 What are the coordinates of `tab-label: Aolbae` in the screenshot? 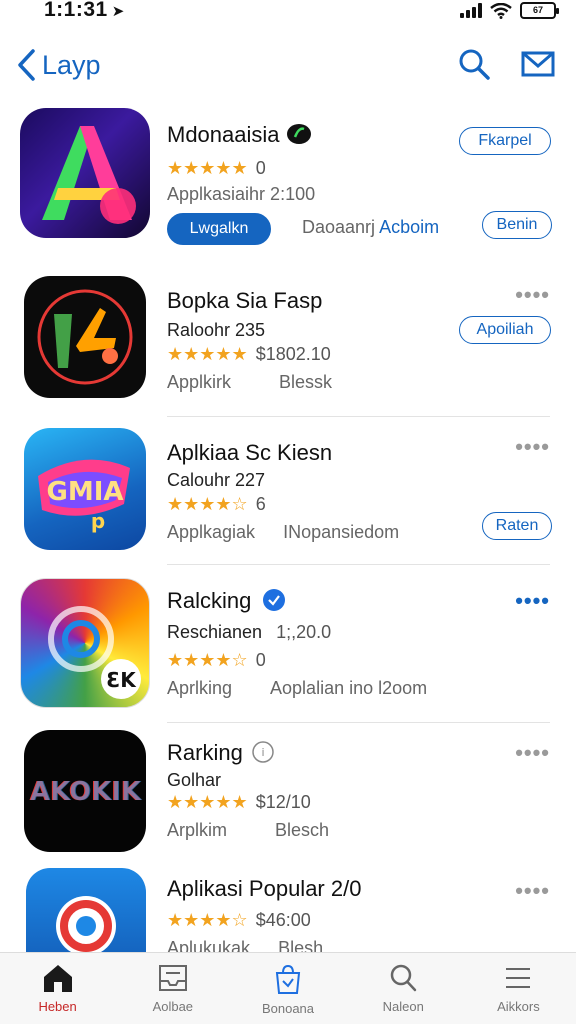 It's located at (173, 1006).